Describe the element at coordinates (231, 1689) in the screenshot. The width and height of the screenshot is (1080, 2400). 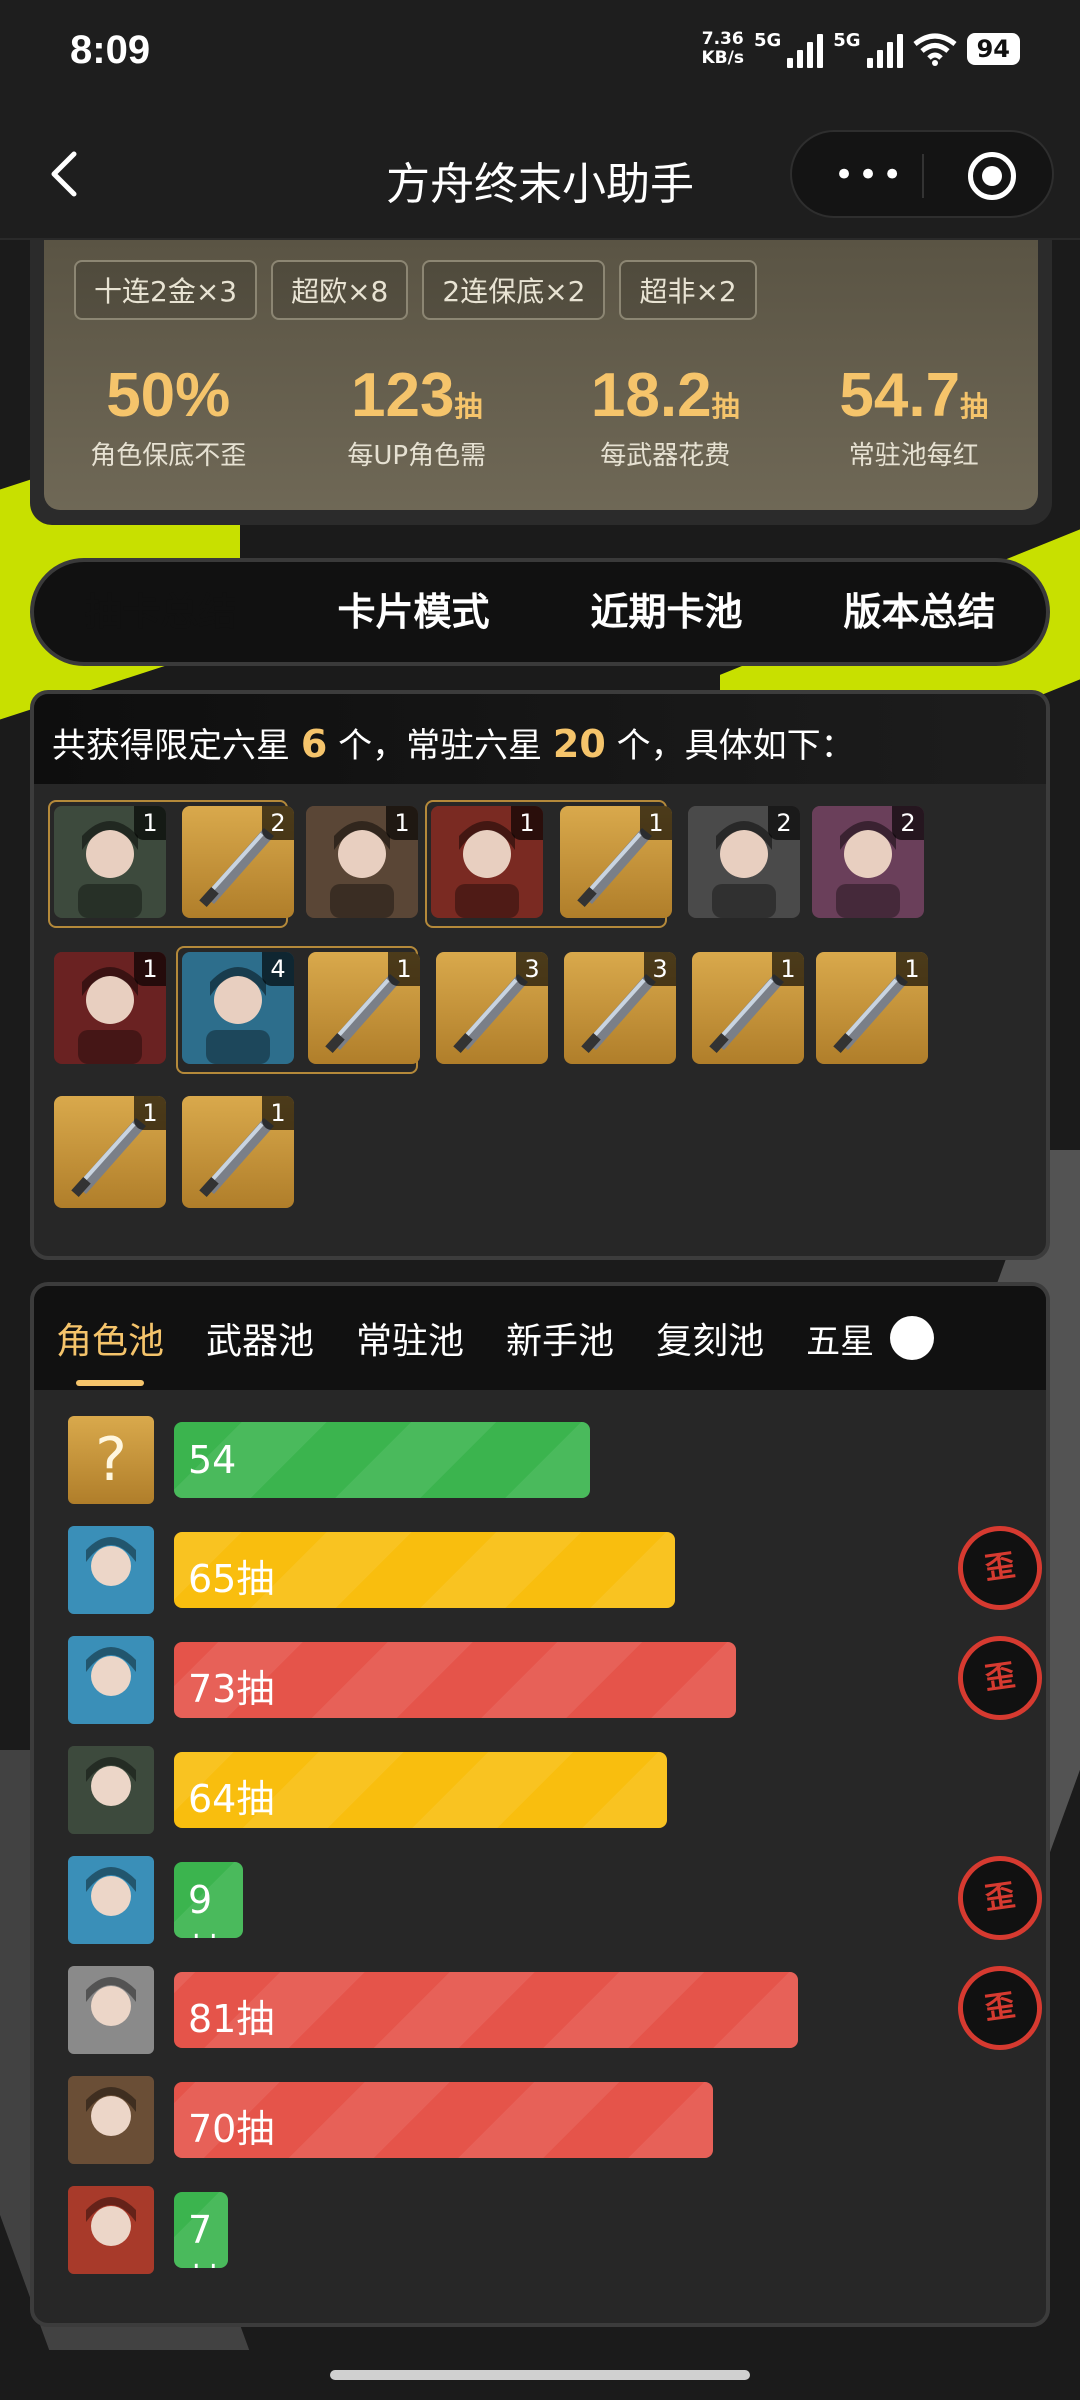
I see `pull-count-label: 73抽` at that location.